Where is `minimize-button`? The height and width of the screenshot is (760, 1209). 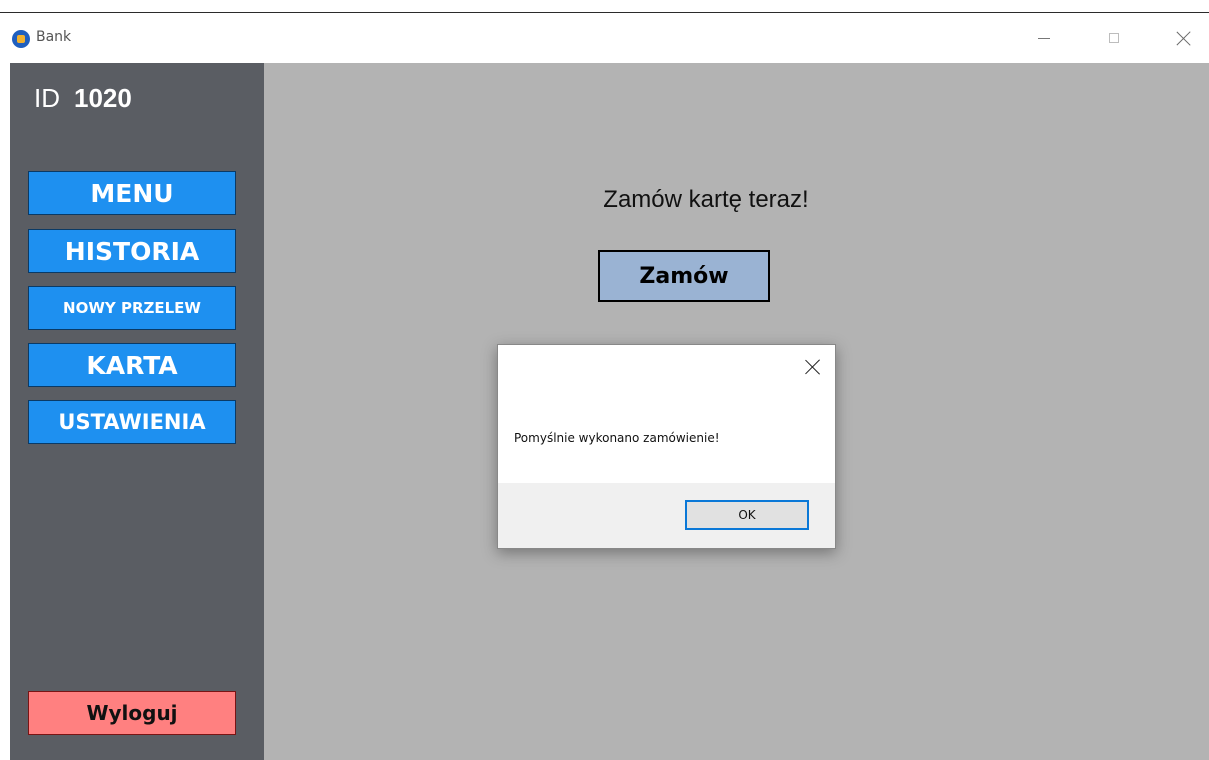
minimize-button is located at coordinates (1044, 38).